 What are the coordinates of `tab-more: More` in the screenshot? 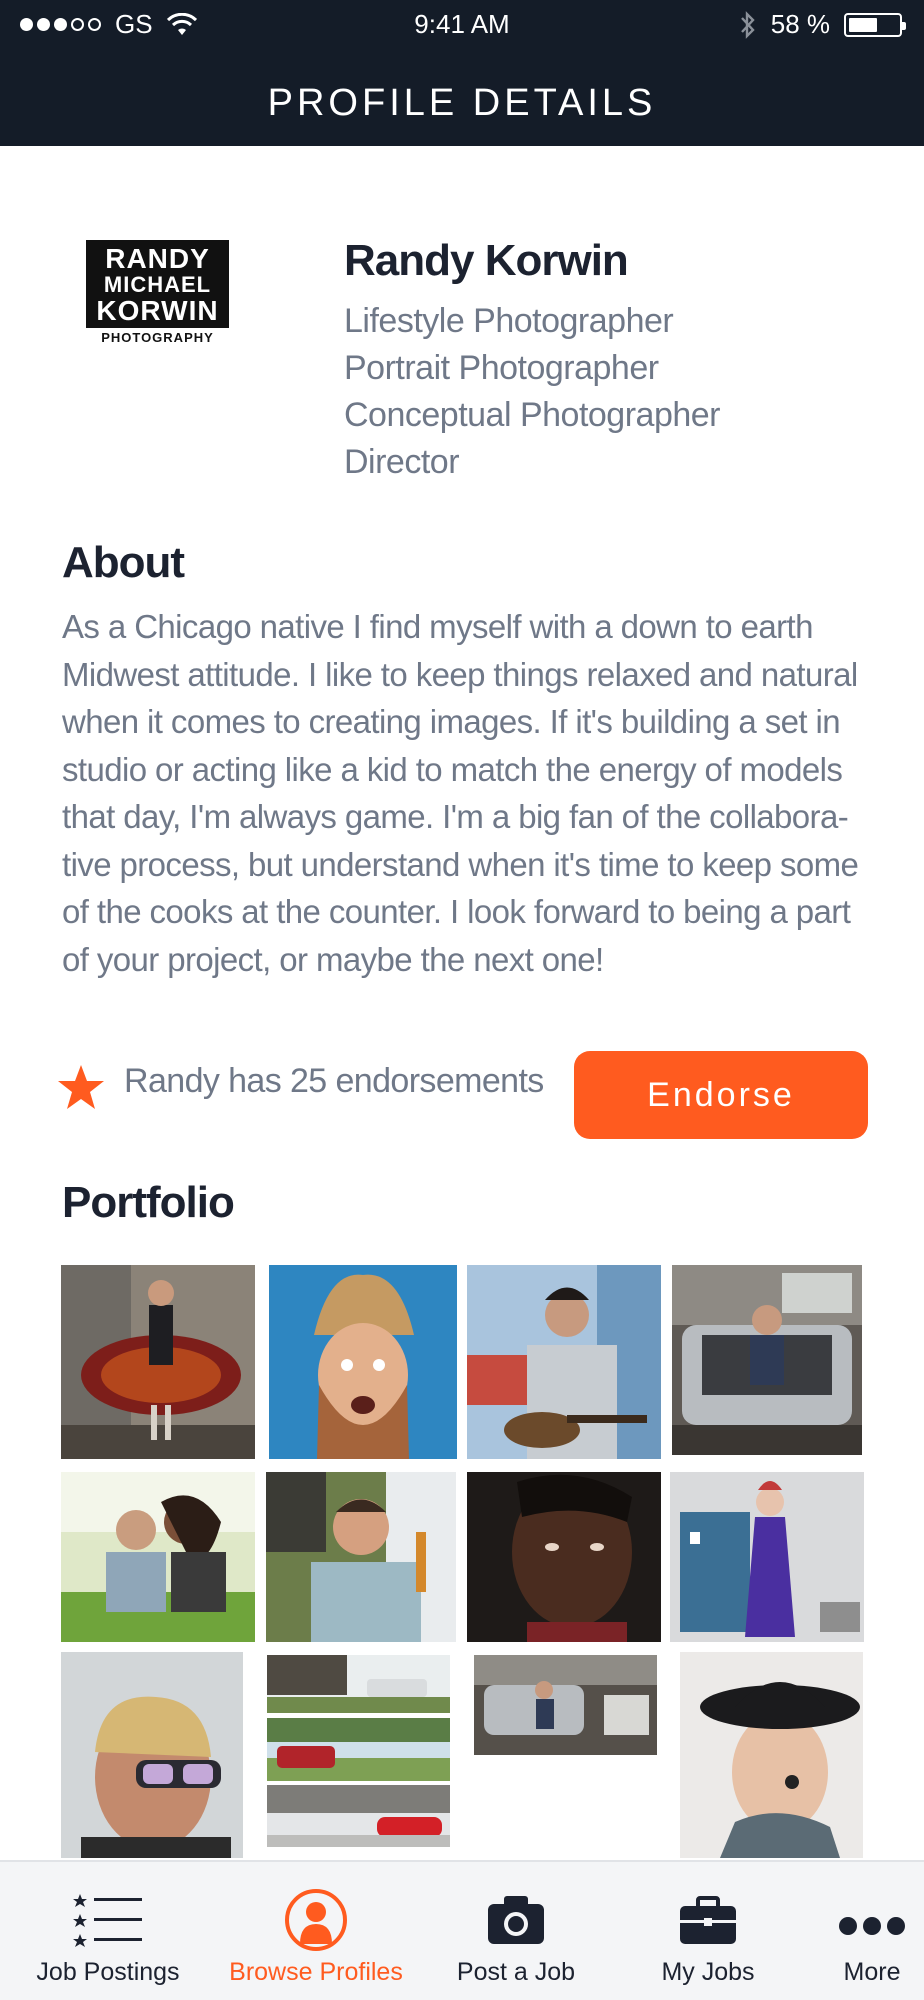 It's located at (867, 1931).